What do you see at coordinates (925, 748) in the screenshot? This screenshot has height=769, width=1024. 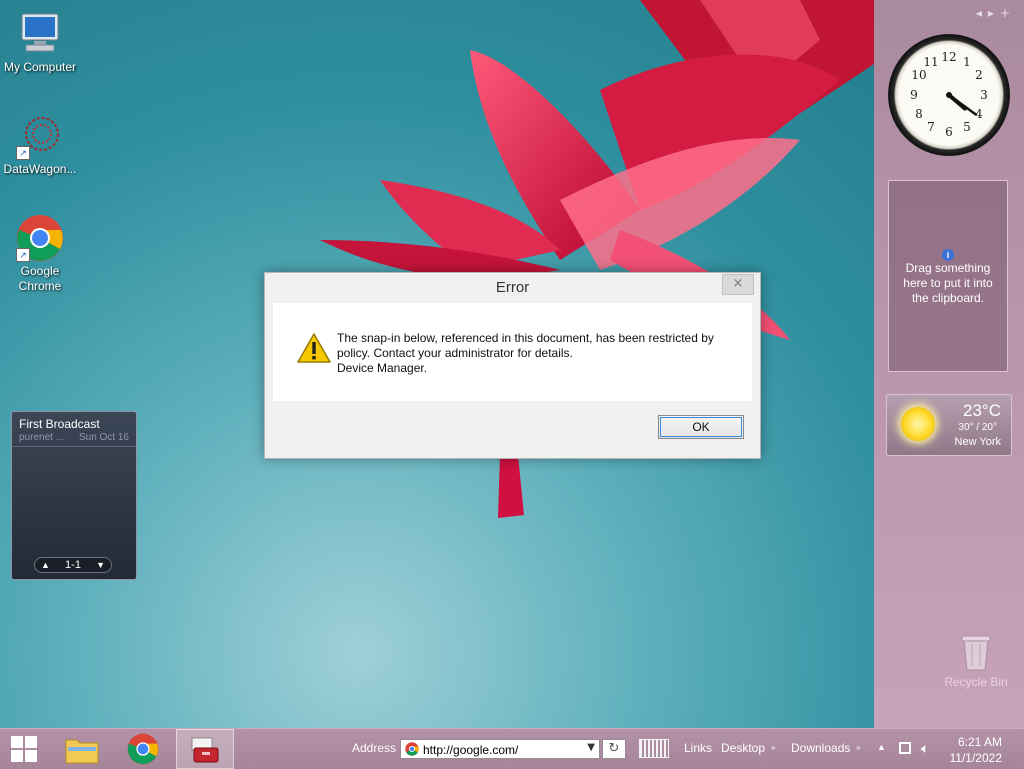 I see `volume-icon: 🔈︎` at bounding box center [925, 748].